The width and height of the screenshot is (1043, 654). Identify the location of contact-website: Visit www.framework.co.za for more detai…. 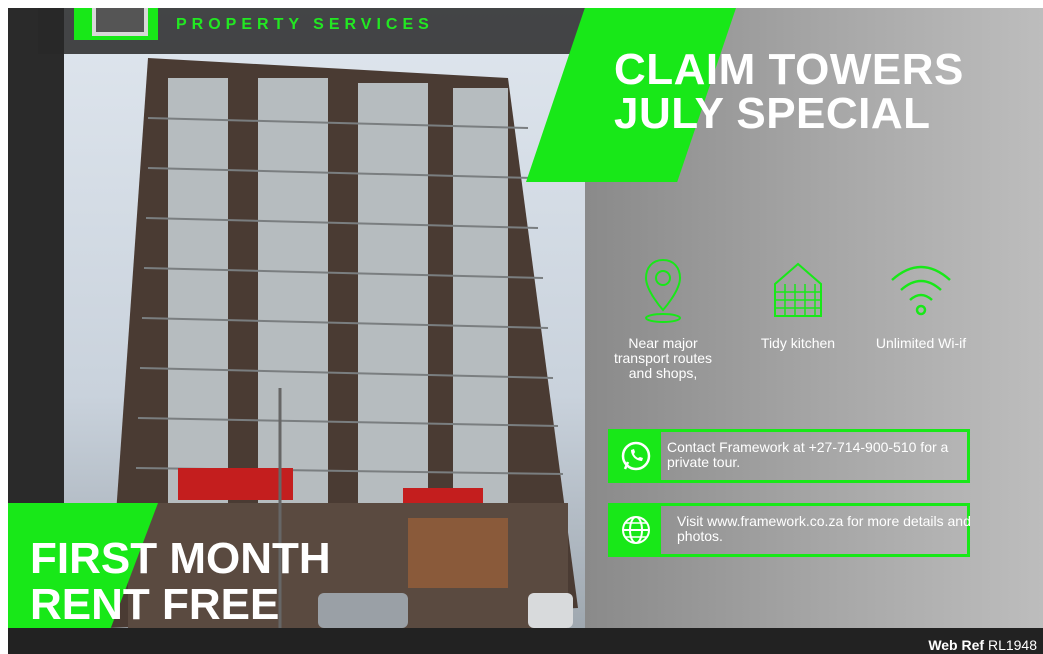
(789, 530).